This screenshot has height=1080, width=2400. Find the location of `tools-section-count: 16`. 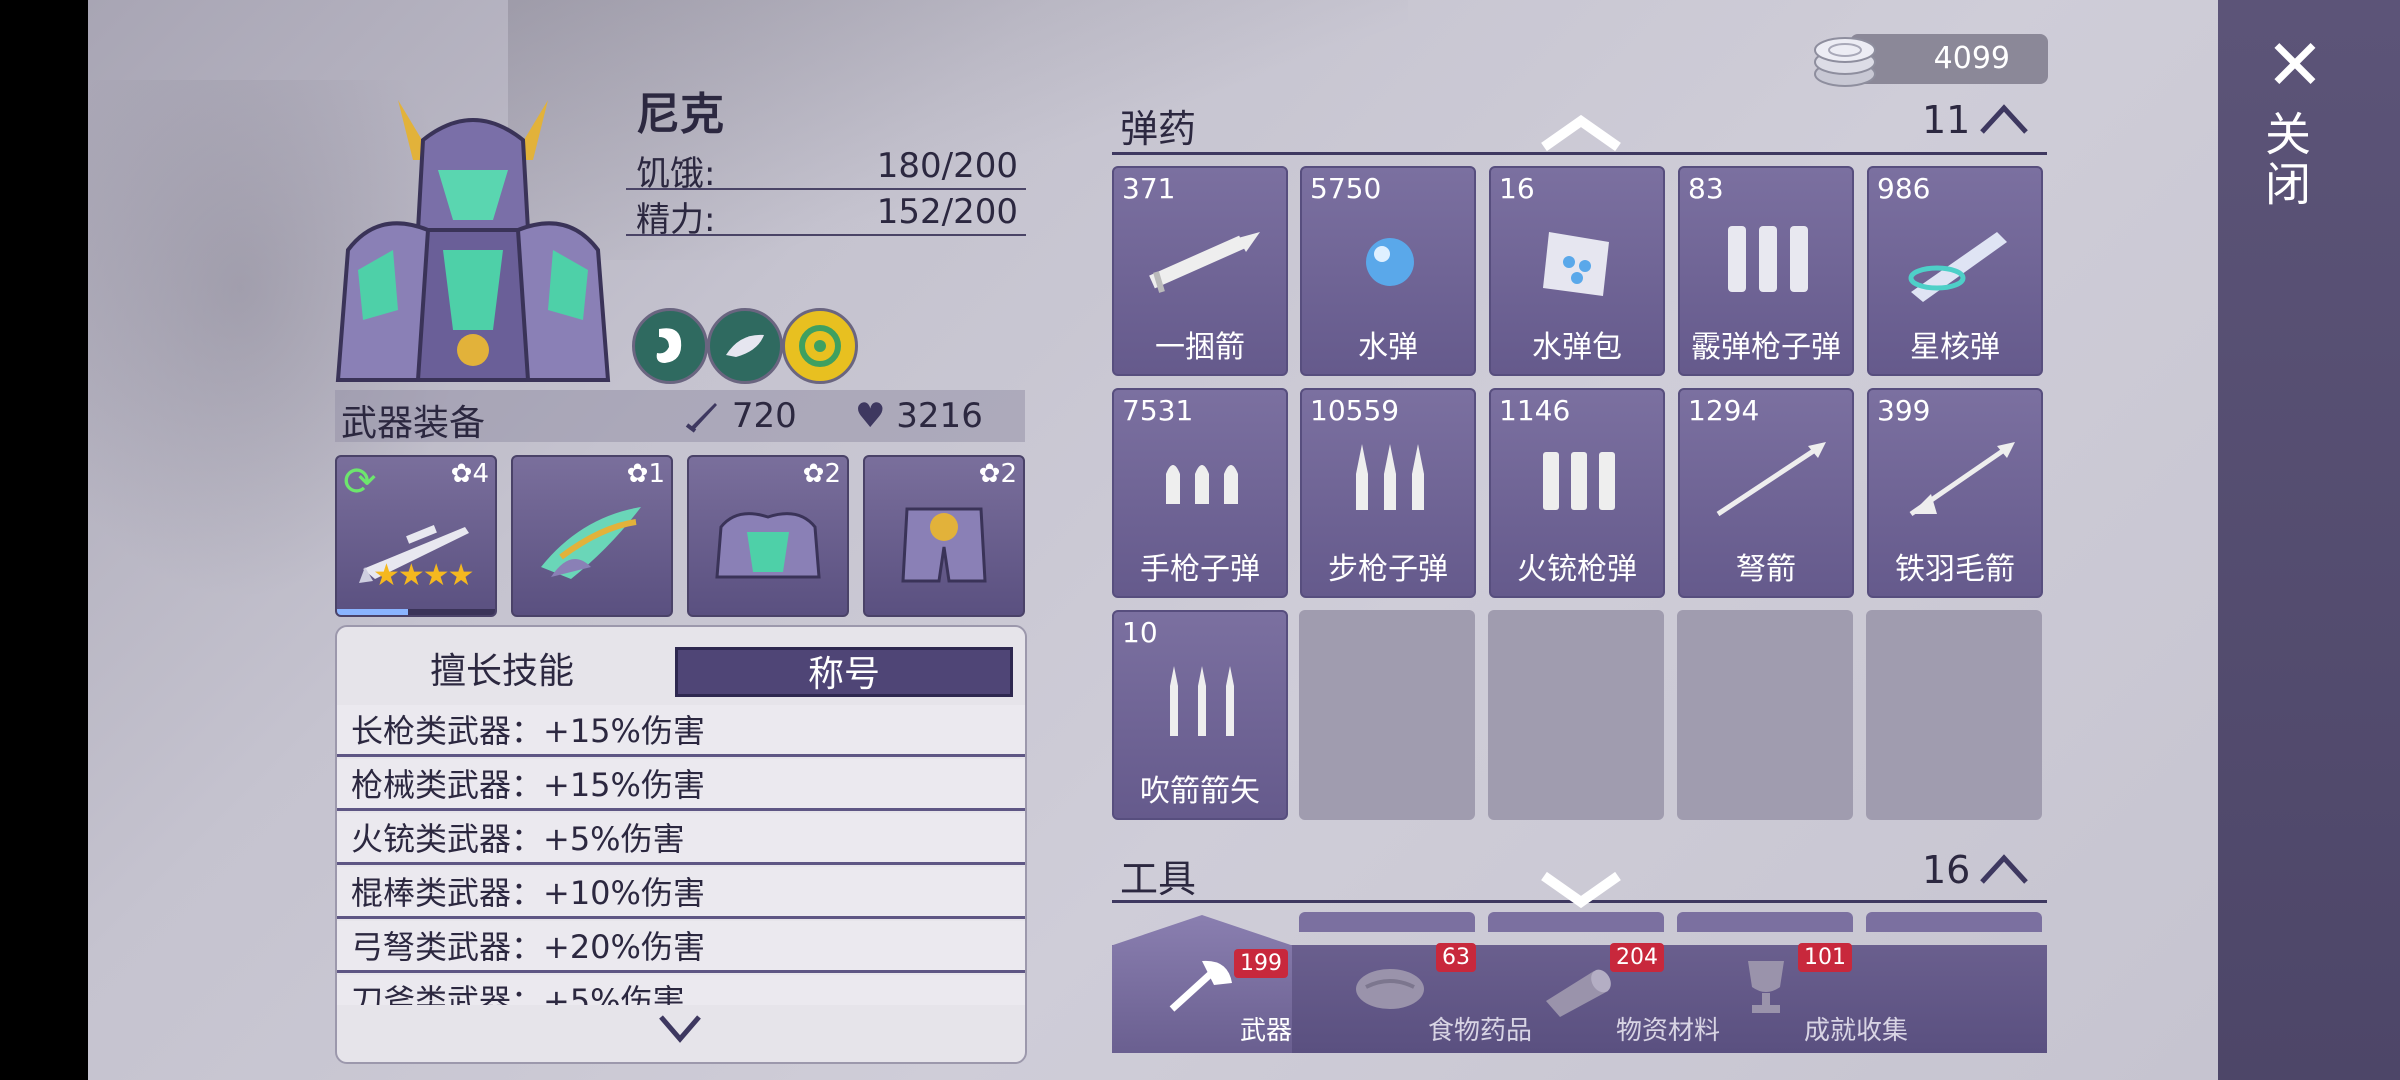

tools-section-count: 16 is located at coordinates (1946, 870).